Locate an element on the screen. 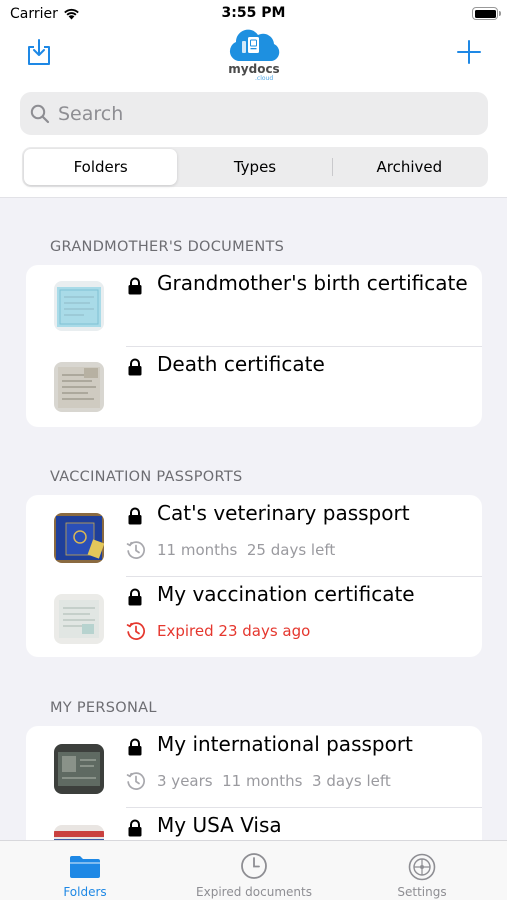 The image size is (507, 900). document-title: Grandmother's birth certificate is located at coordinates (312, 283).